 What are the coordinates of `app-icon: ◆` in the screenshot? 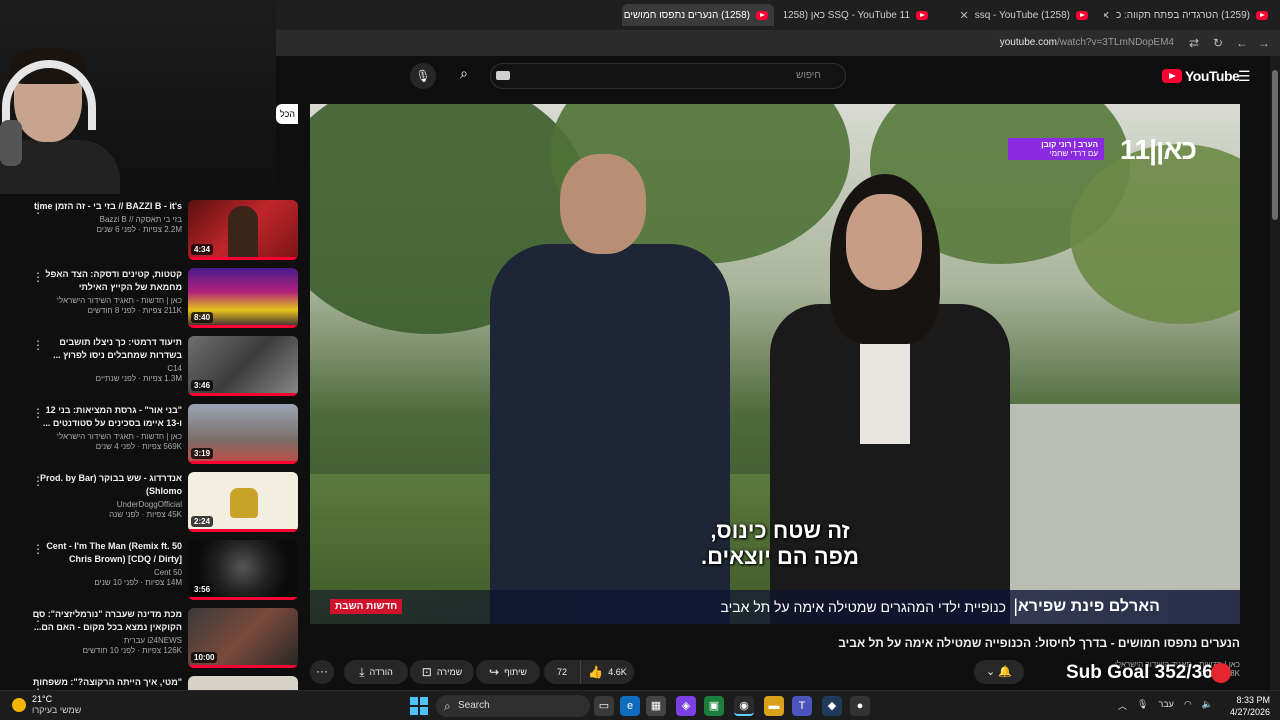 It's located at (832, 706).